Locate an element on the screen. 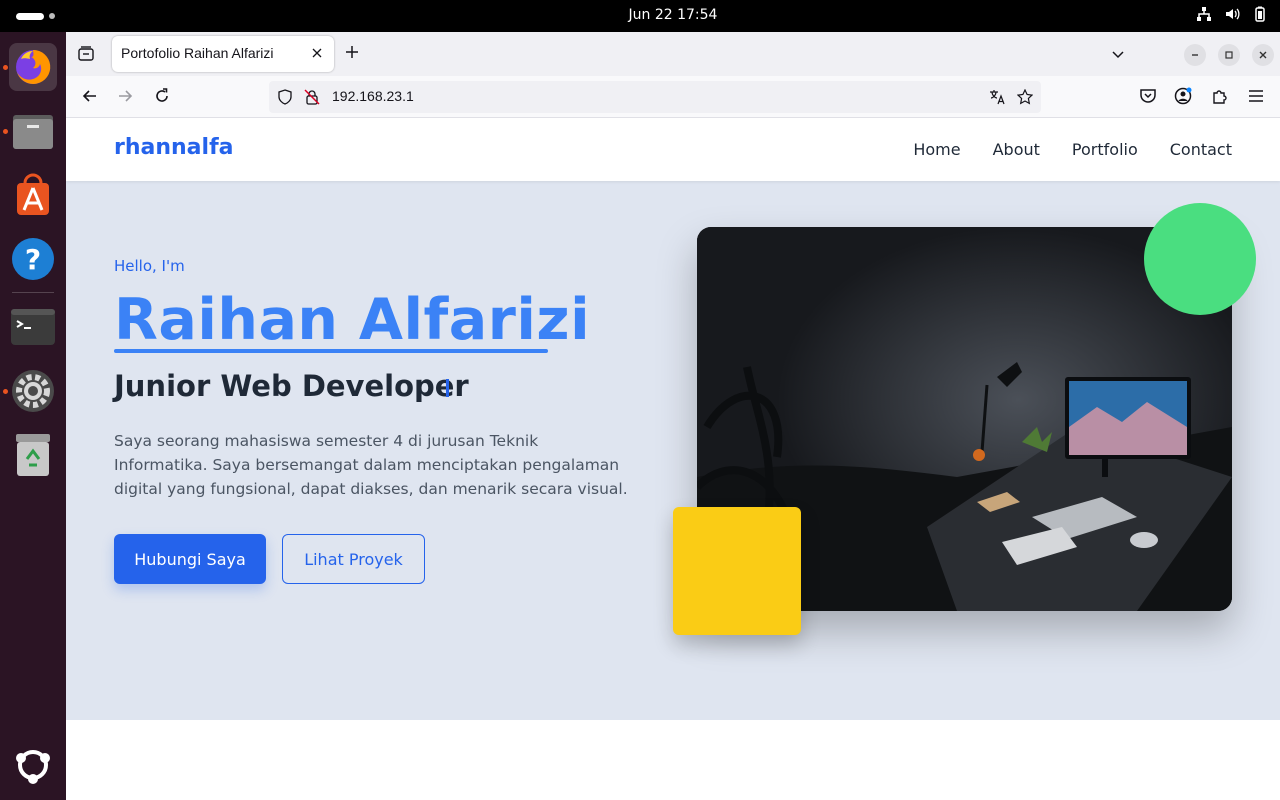 The image size is (1280, 800). extensions-icon is located at coordinates (1220, 96).